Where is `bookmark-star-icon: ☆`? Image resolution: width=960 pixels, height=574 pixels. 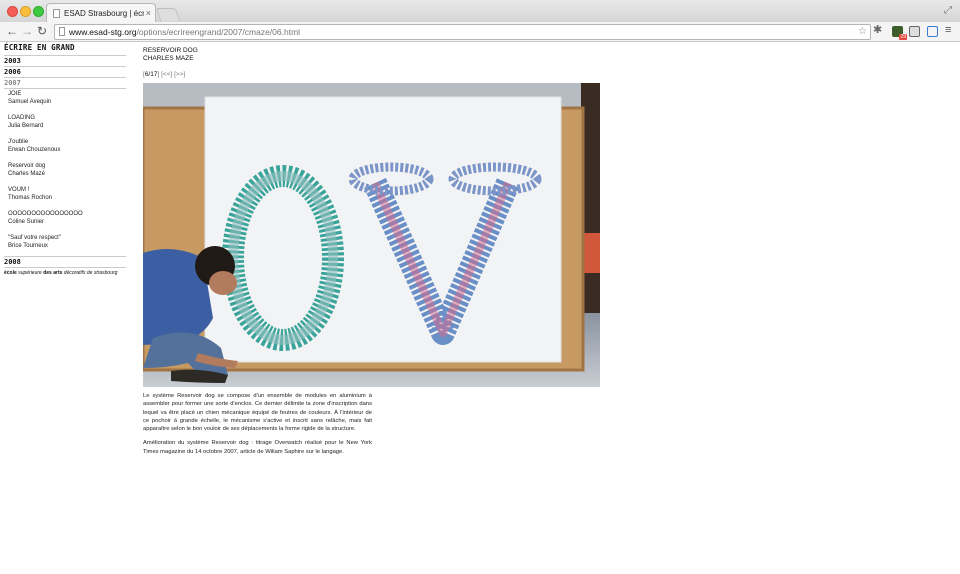 bookmark-star-icon: ☆ is located at coordinates (862, 32).